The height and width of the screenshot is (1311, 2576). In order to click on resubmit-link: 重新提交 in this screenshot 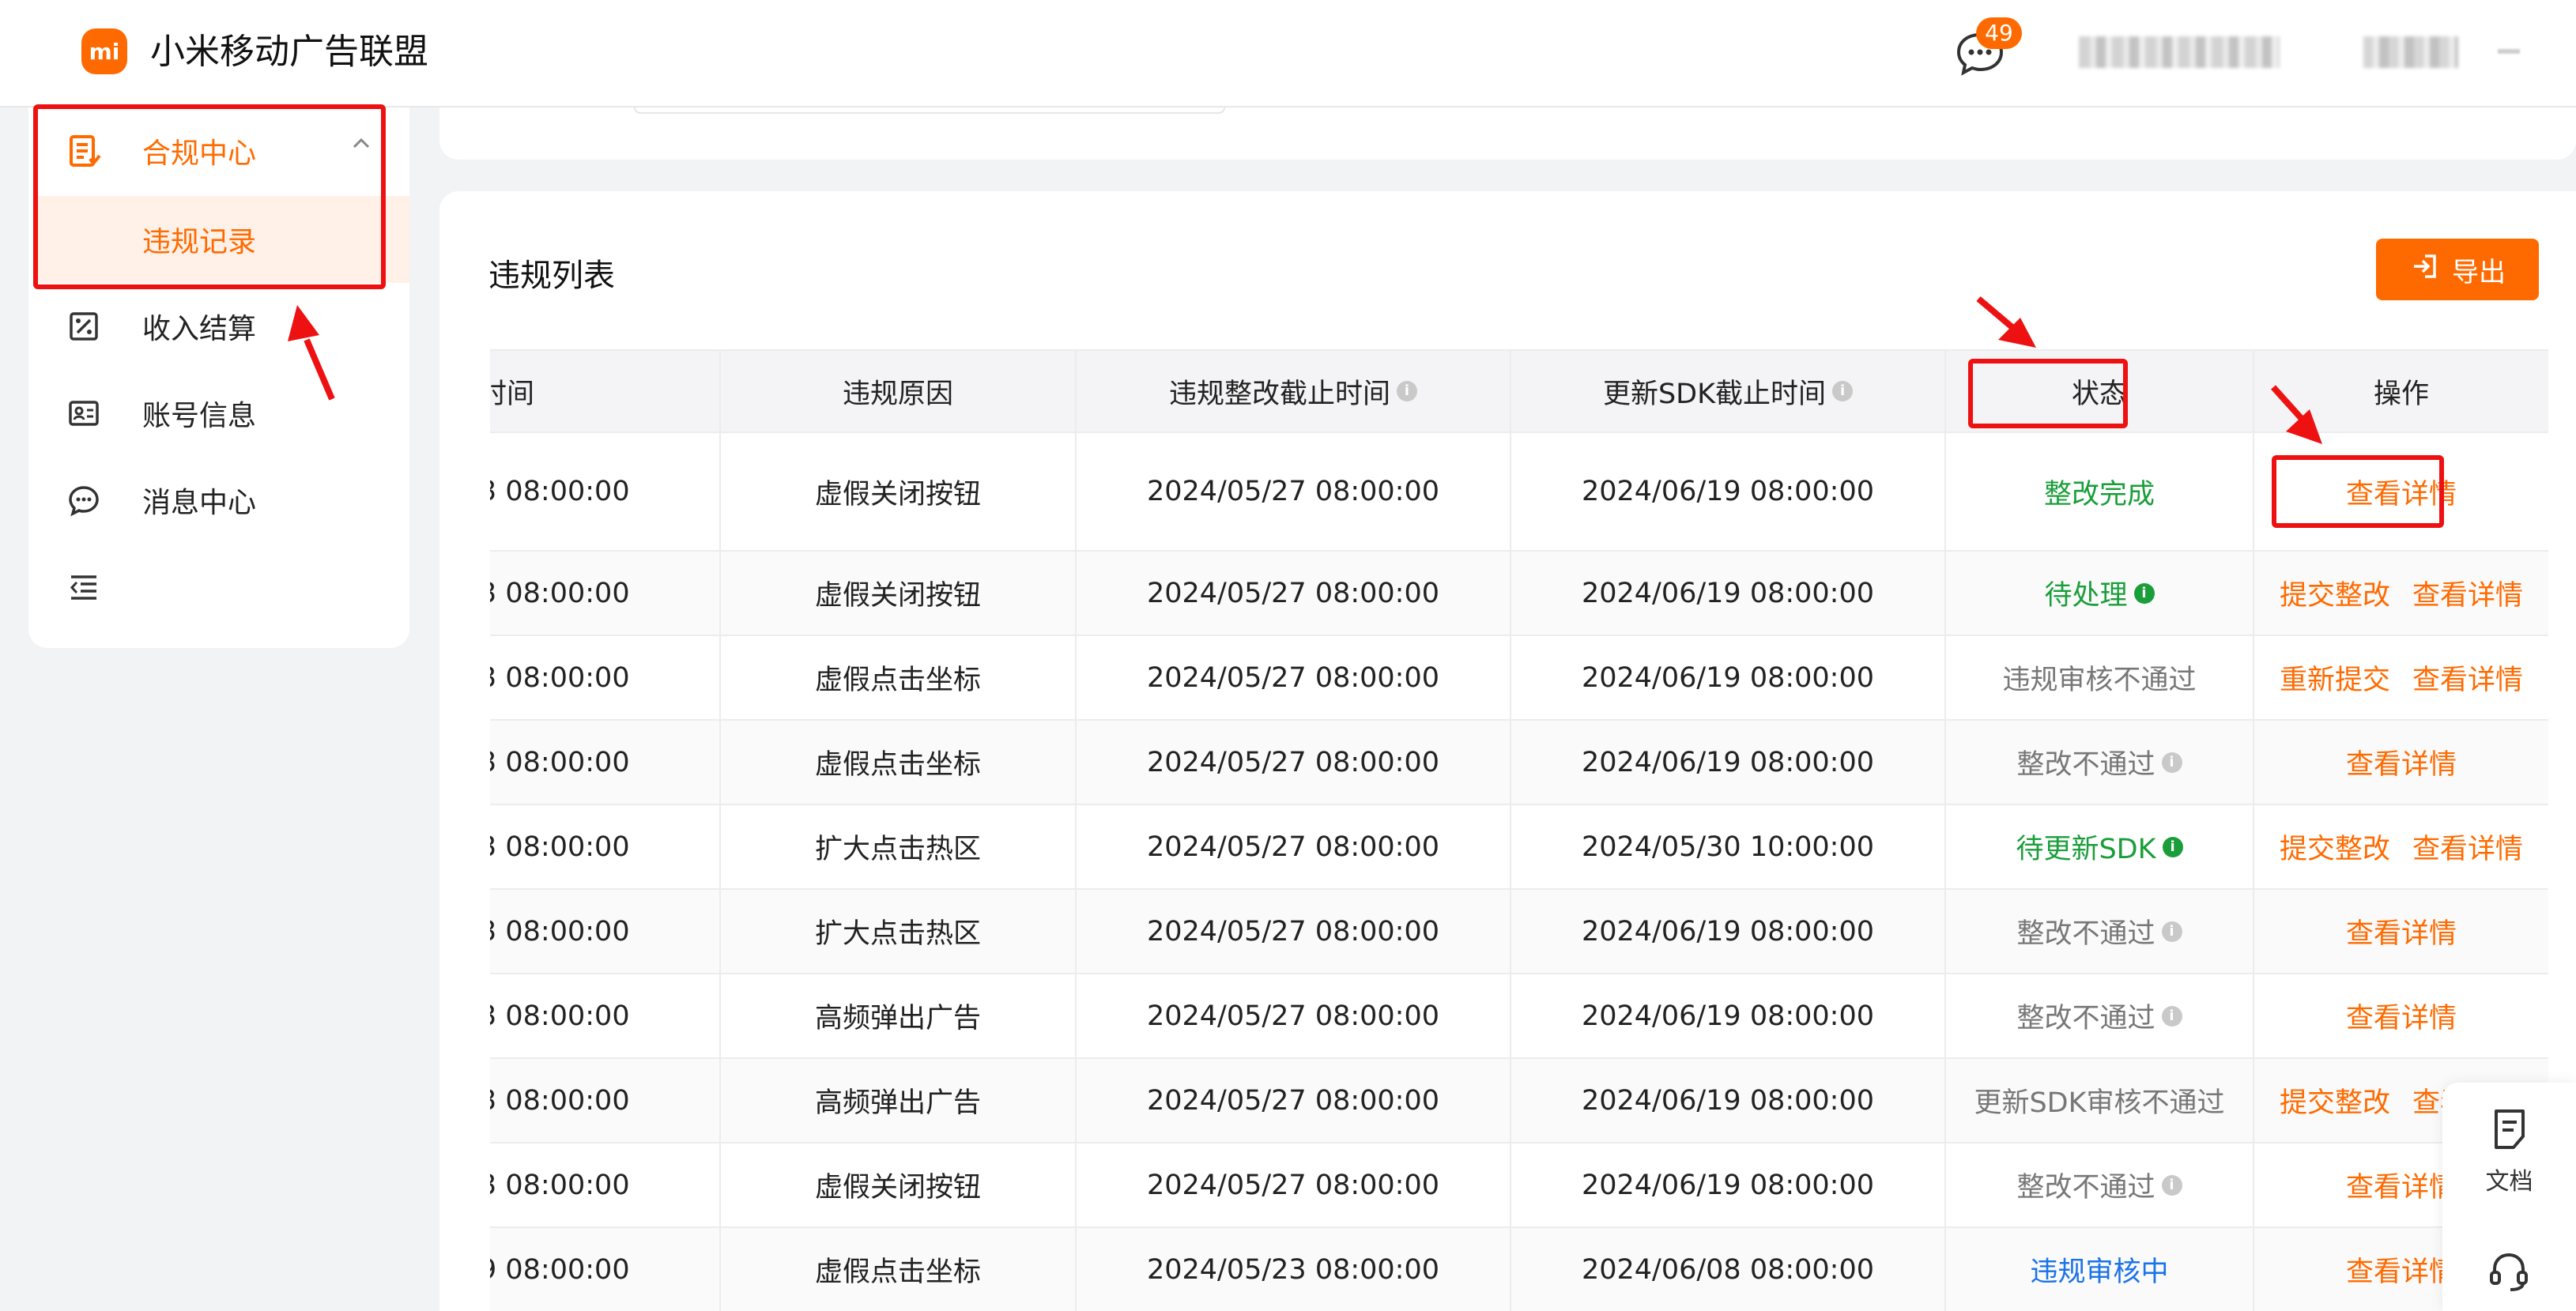, I will do `click(2335, 677)`.